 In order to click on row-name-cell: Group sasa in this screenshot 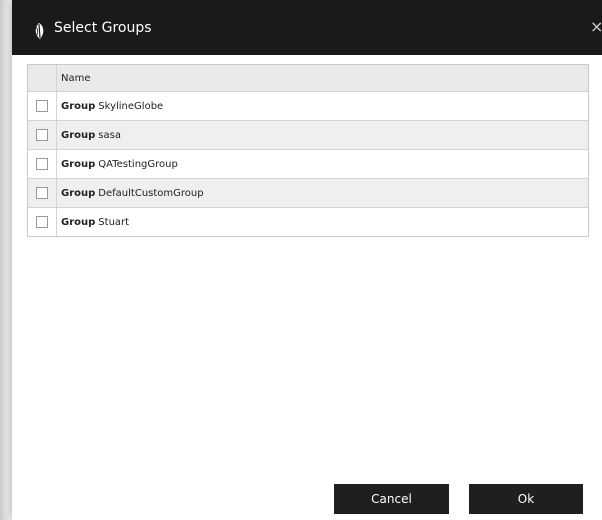, I will do `click(322, 135)`.